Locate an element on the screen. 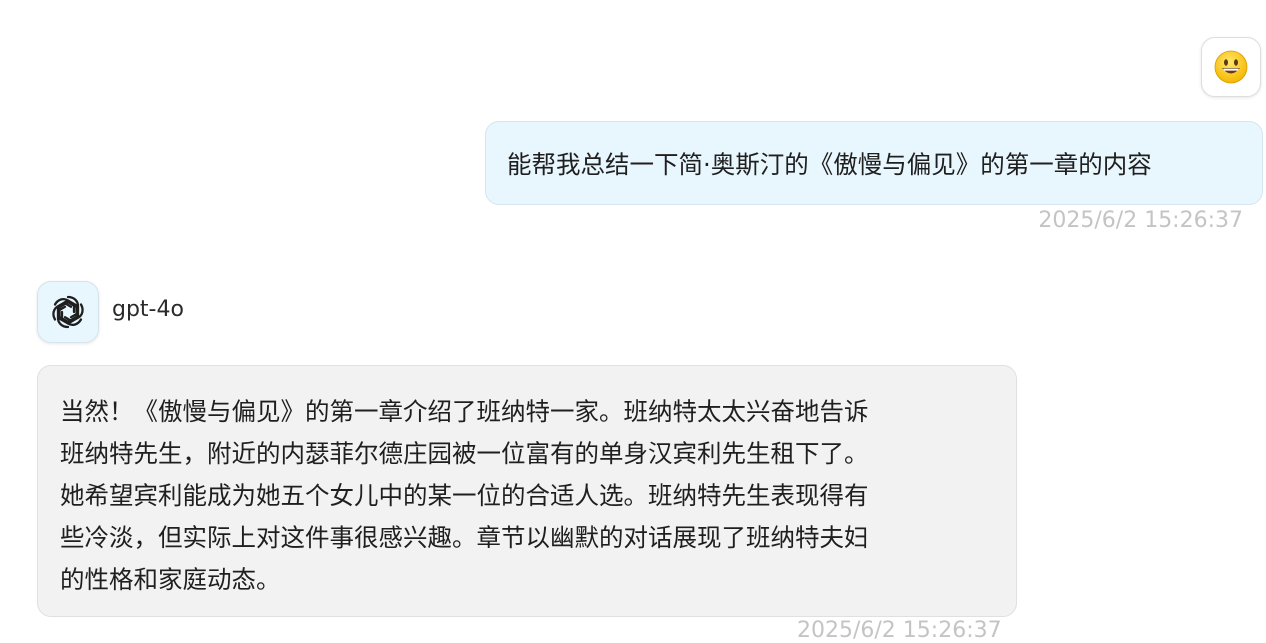 Image resolution: width=1266 pixels, height=643 pixels. assistant-avatar is located at coordinates (68, 312).